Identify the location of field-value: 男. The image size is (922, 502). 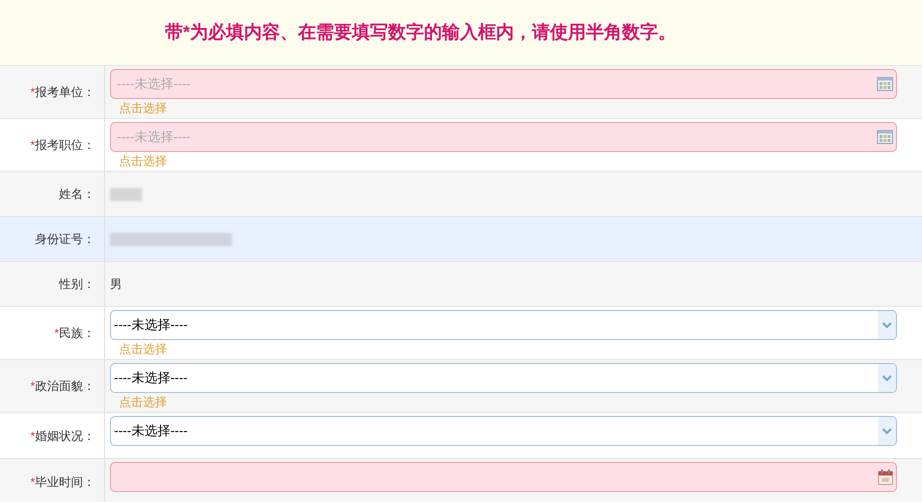
(116, 284).